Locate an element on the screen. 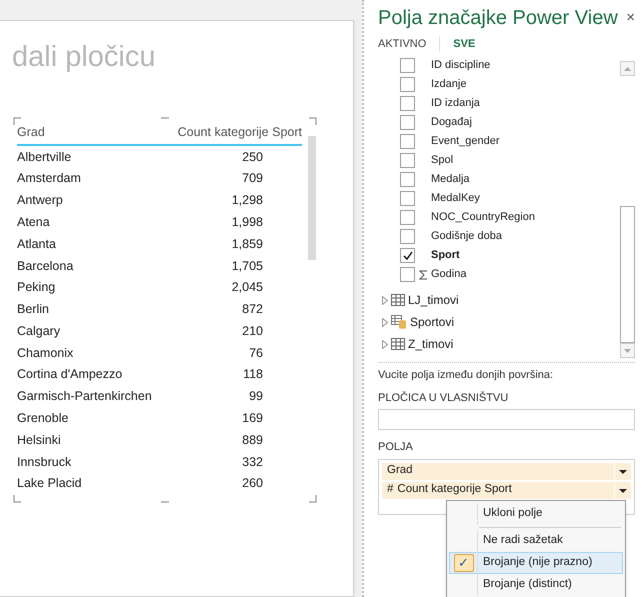 This screenshot has width=643, height=597. table-cell-text: Albertville is located at coordinates (44, 157).